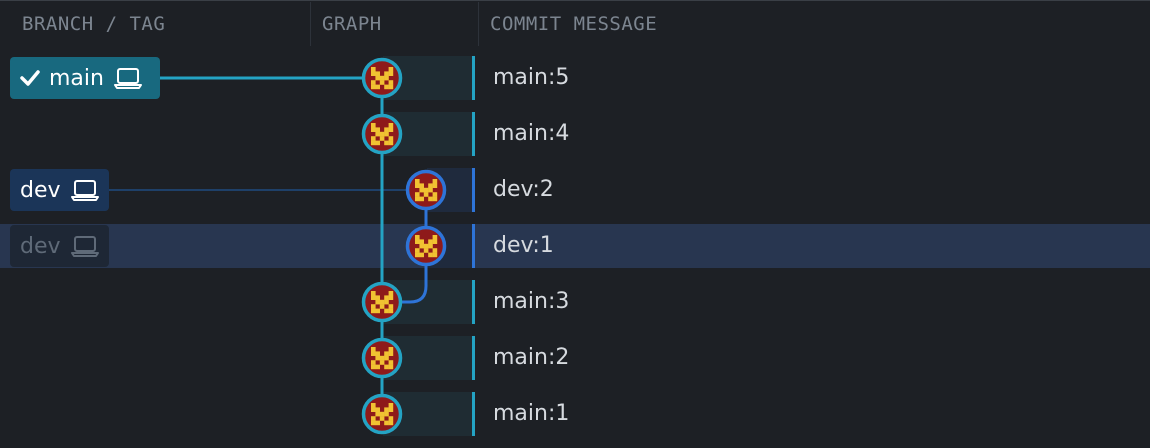 This screenshot has height=448, width=1150. I want to click on check-icon, so click(30, 78).